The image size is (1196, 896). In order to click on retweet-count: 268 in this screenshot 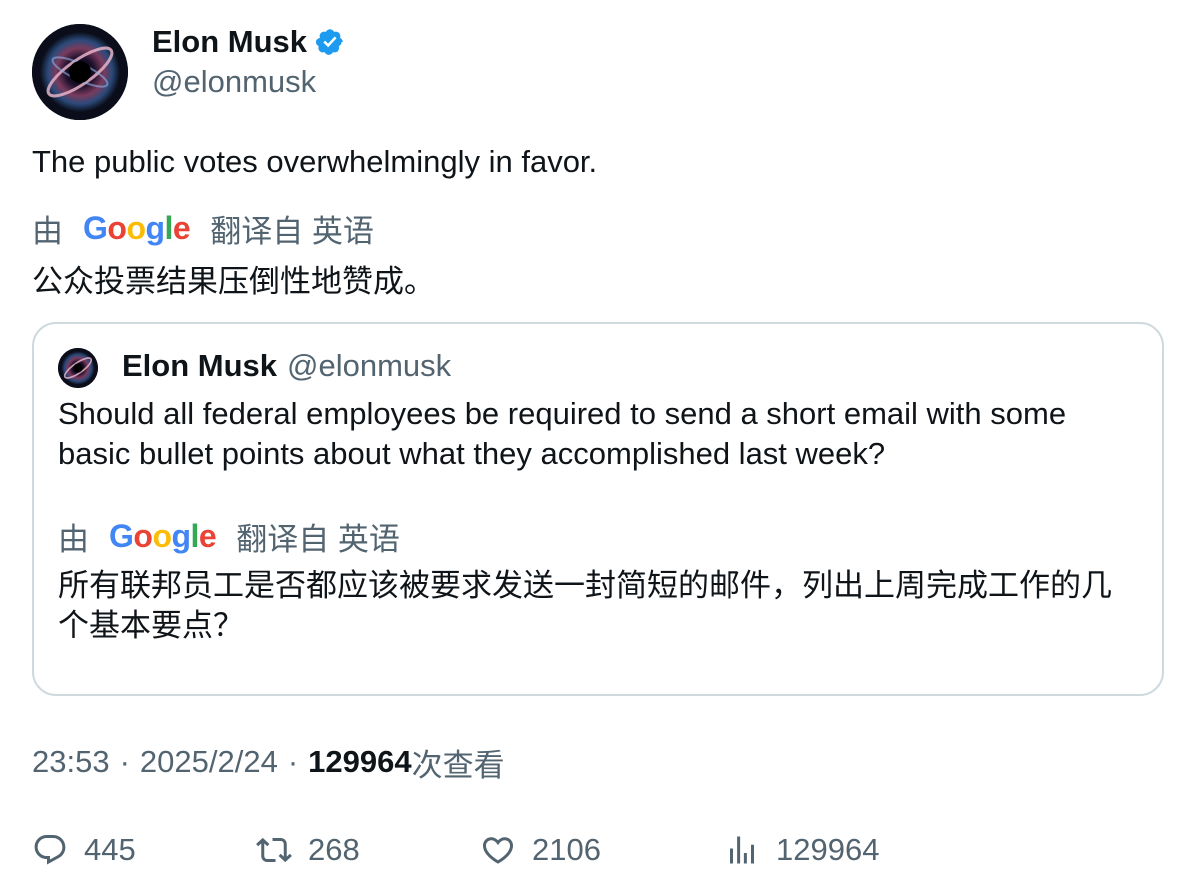, I will do `click(334, 849)`.